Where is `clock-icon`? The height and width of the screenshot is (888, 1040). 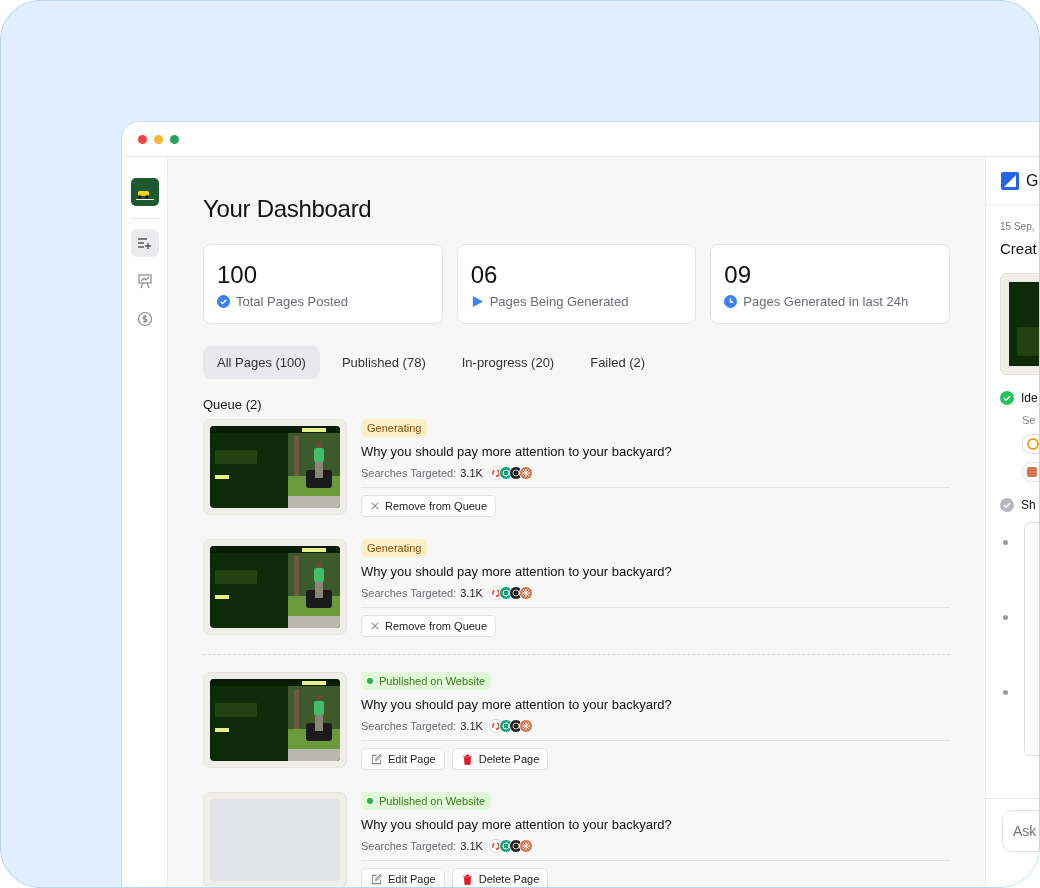 clock-icon is located at coordinates (731, 301).